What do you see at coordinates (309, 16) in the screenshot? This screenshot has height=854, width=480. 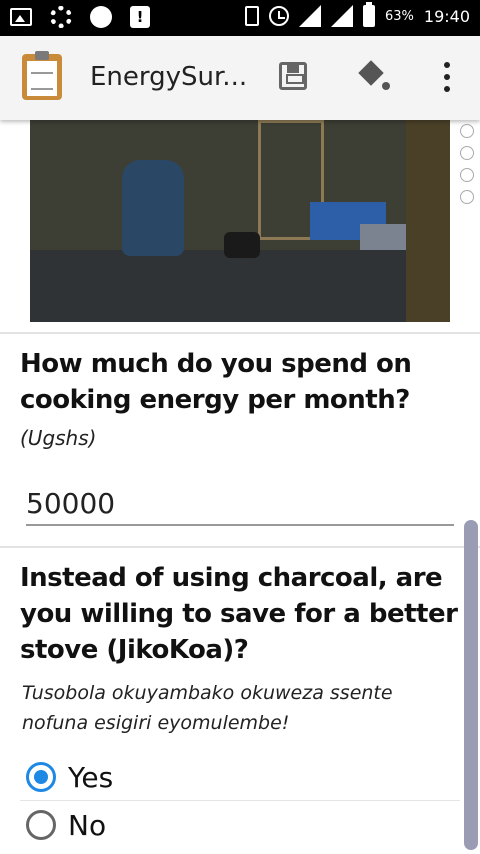 I see `signal-icon` at bounding box center [309, 16].